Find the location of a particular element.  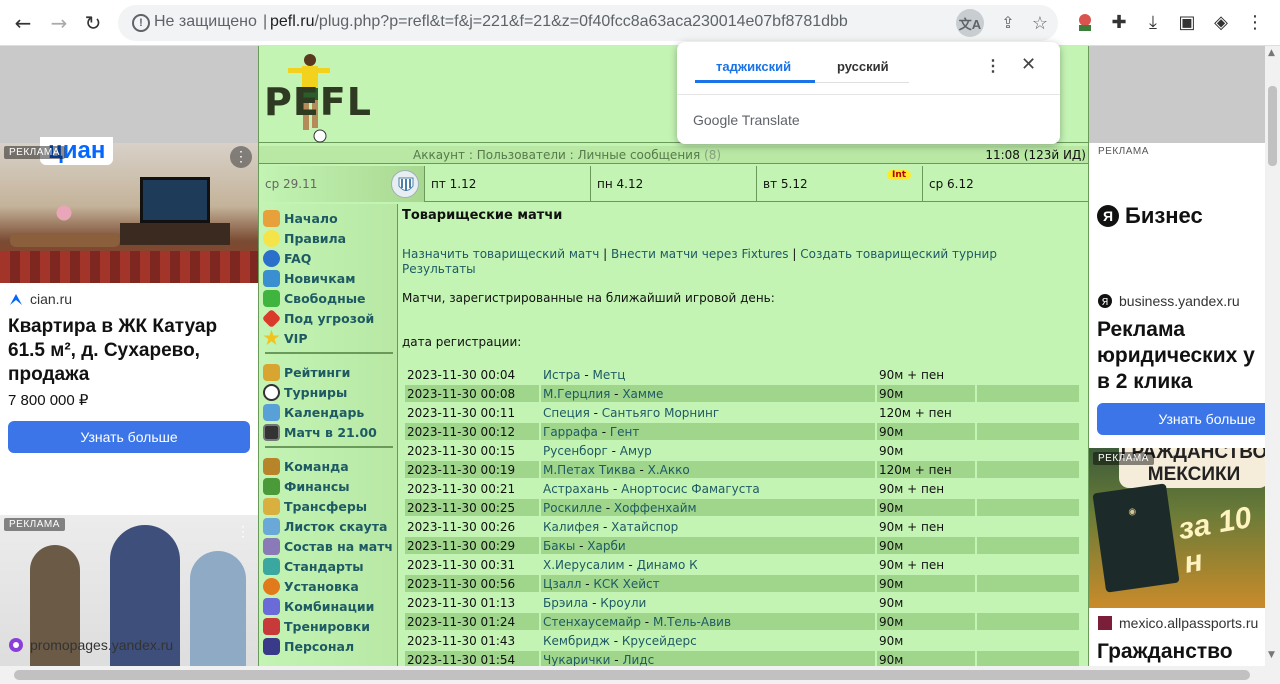

nav-newcomers: Новичкам is located at coordinates (309, 278).